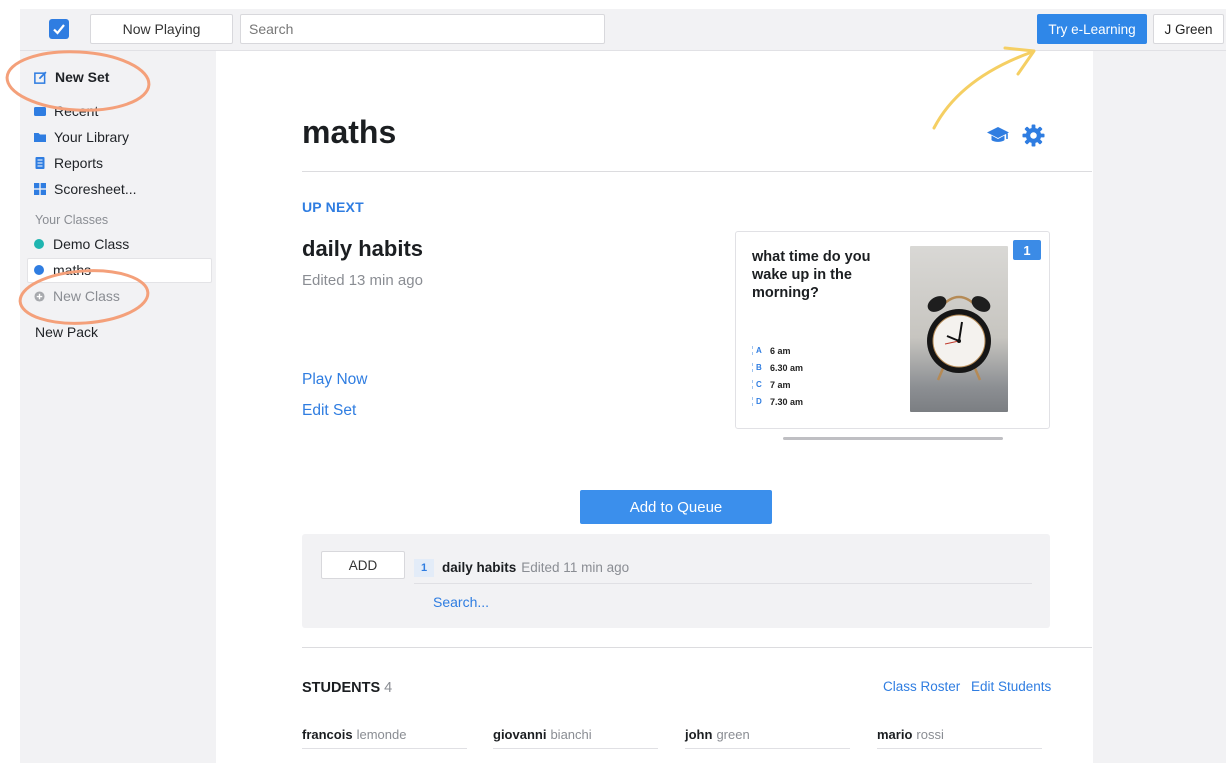 The height and width of the screenshot is (763, 1226). Describe the element at coordinates (1092, 29) in the screenshot. I see `try-e-learning-button: Try e-Learning` at that location.